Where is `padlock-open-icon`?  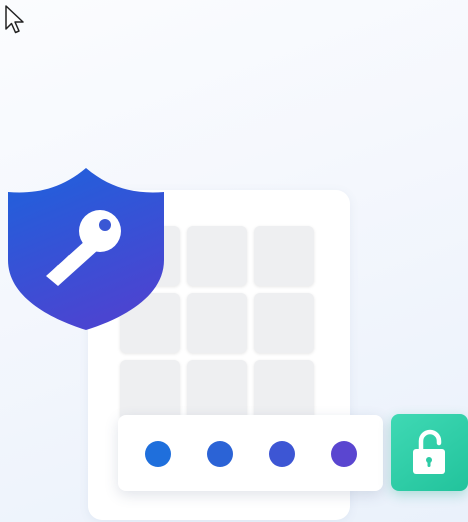
padlock-open-icon is located at coordinates (429, 451).